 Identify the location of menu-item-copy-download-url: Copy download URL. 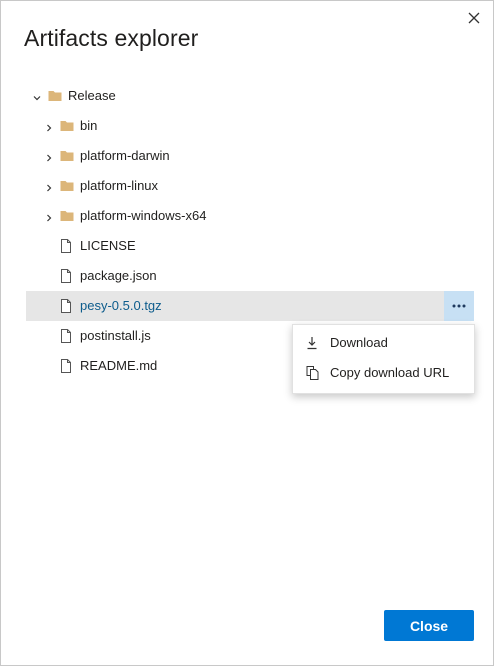
(383, 373).